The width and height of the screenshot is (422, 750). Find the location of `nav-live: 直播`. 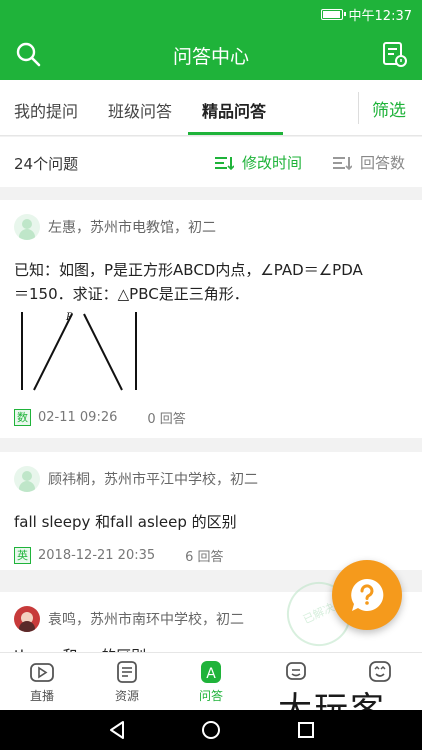

nav-live: 直播 is located at coordinates (42, 681).